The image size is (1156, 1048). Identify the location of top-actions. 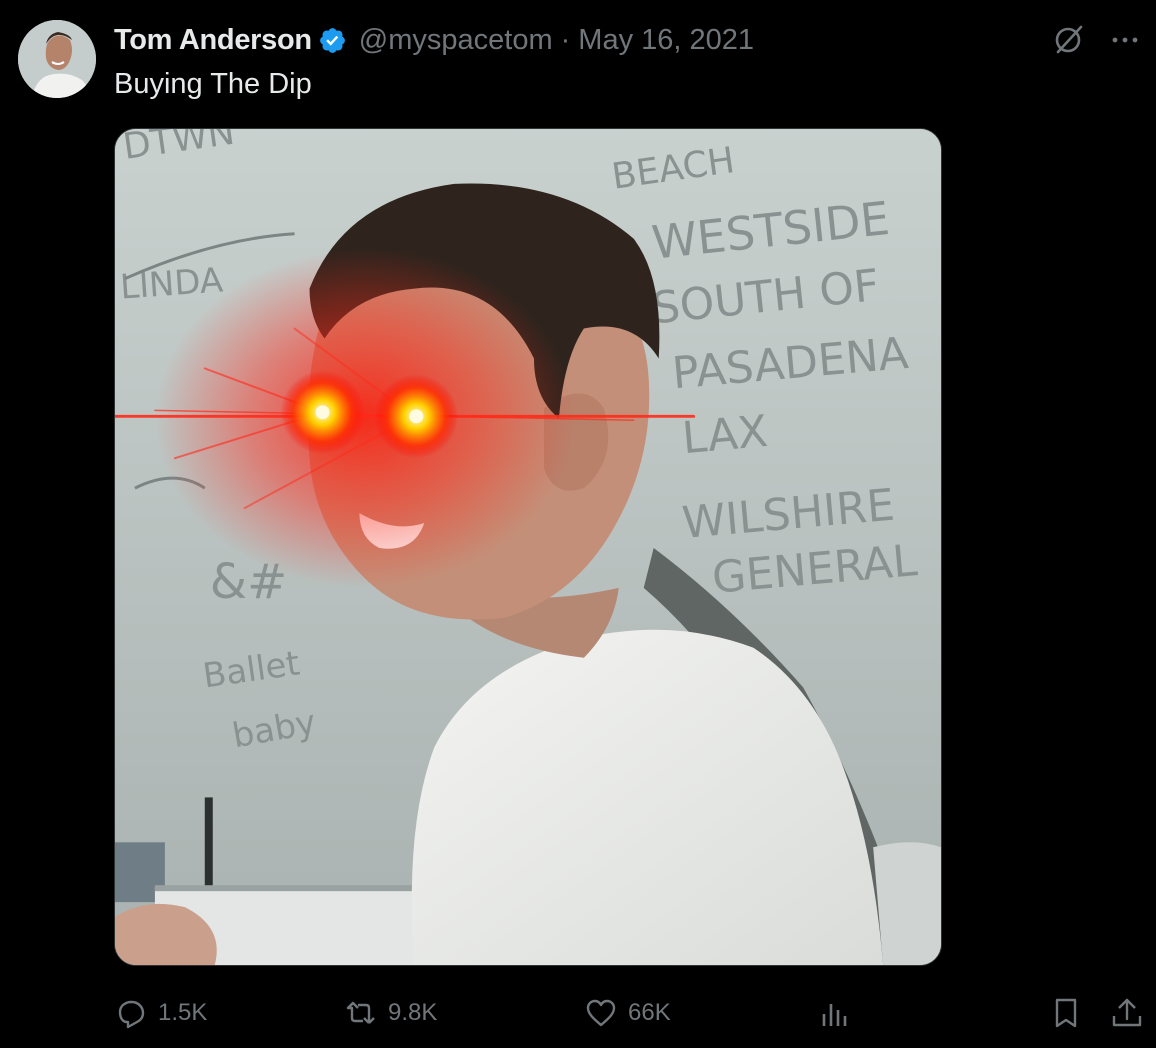
(1097, 39).